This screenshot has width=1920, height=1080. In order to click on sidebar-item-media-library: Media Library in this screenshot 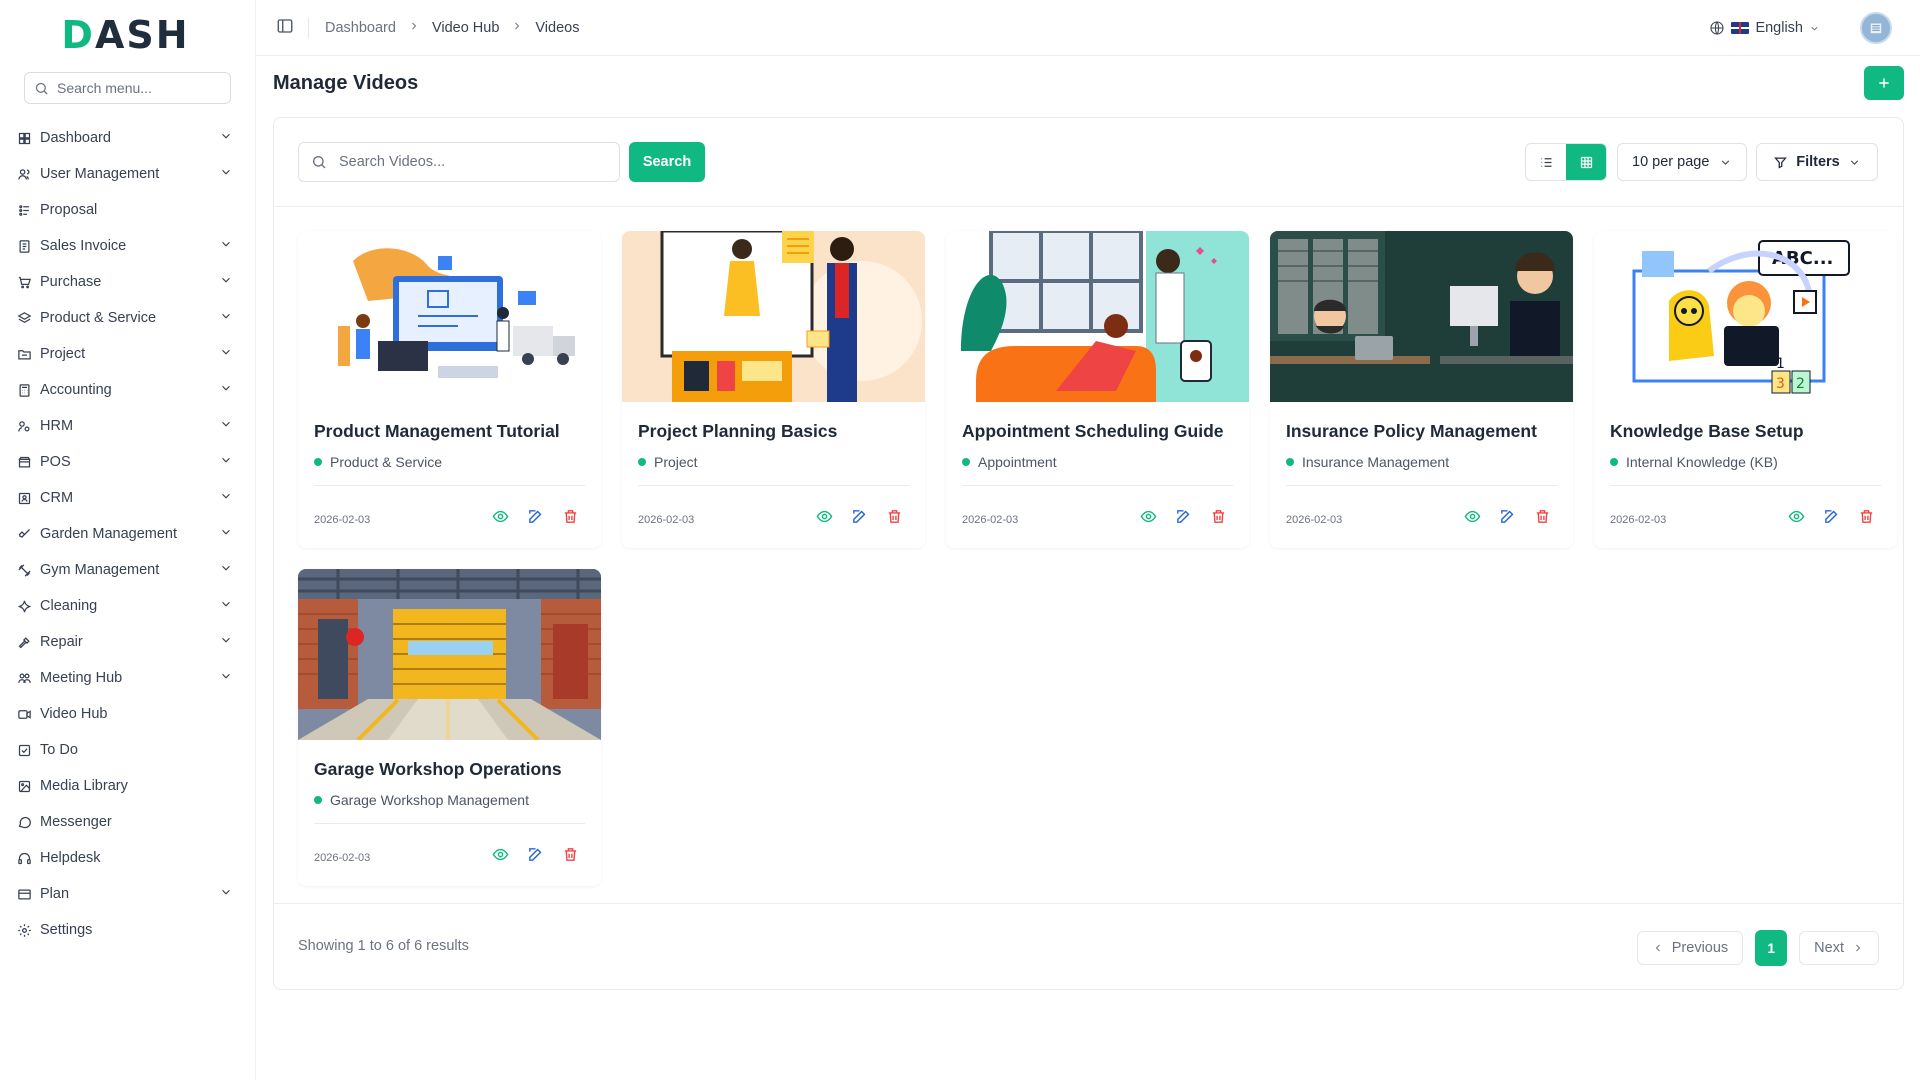, I will do `click(129, 786)`.